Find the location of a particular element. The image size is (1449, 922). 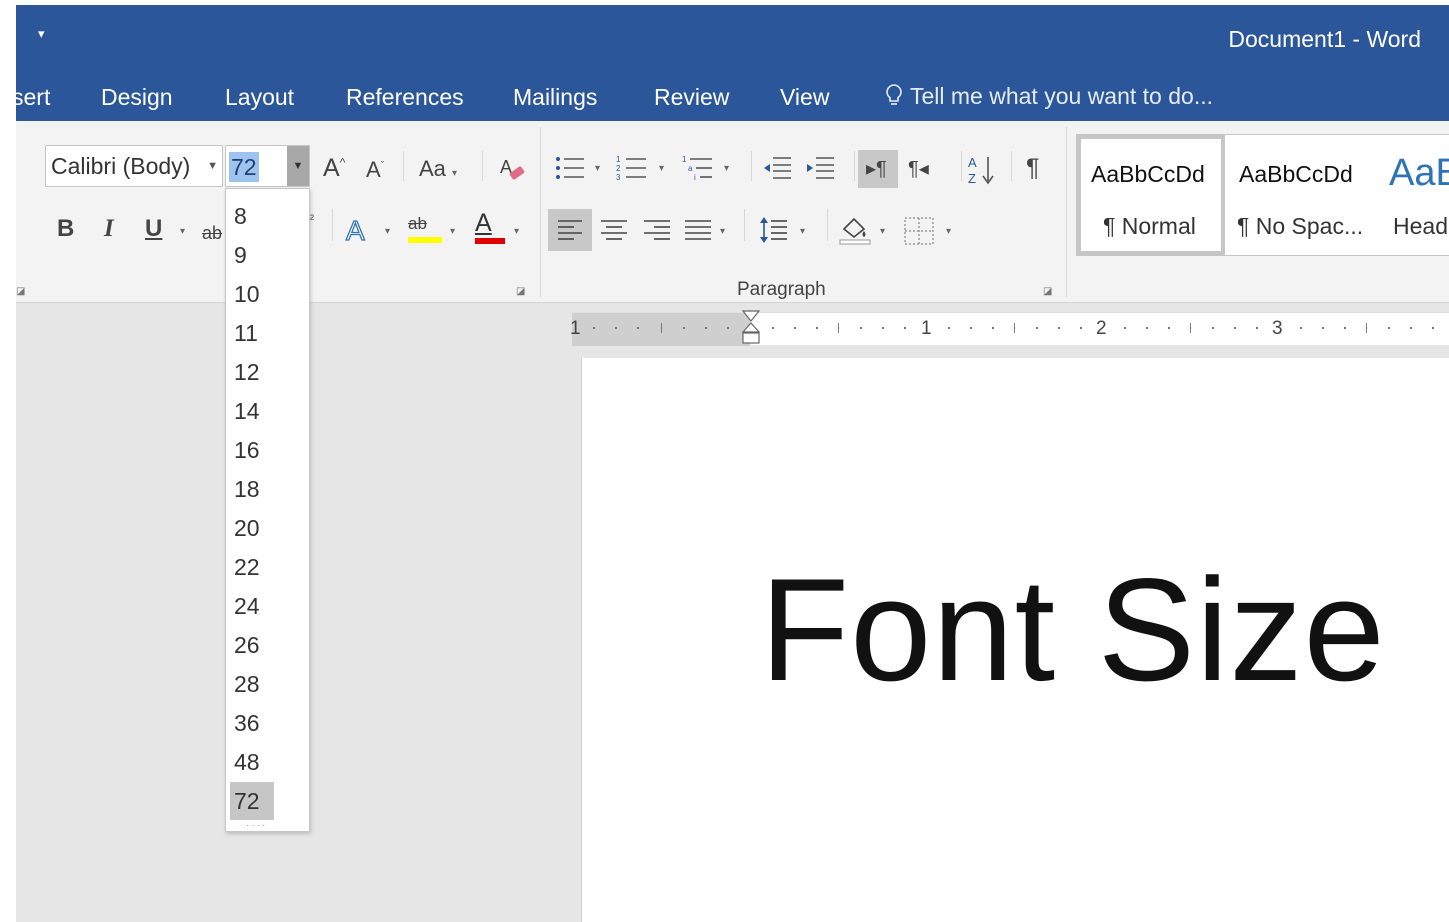

tab-insert: sert is located at coordinates (33, 97).